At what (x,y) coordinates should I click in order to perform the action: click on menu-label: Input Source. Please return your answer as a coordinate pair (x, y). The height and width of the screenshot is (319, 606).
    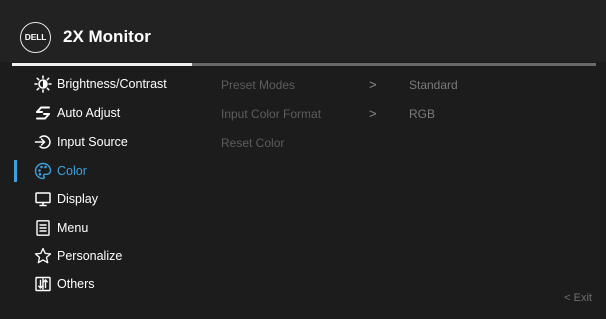
    Looking at the image, I should click on (92, 142).